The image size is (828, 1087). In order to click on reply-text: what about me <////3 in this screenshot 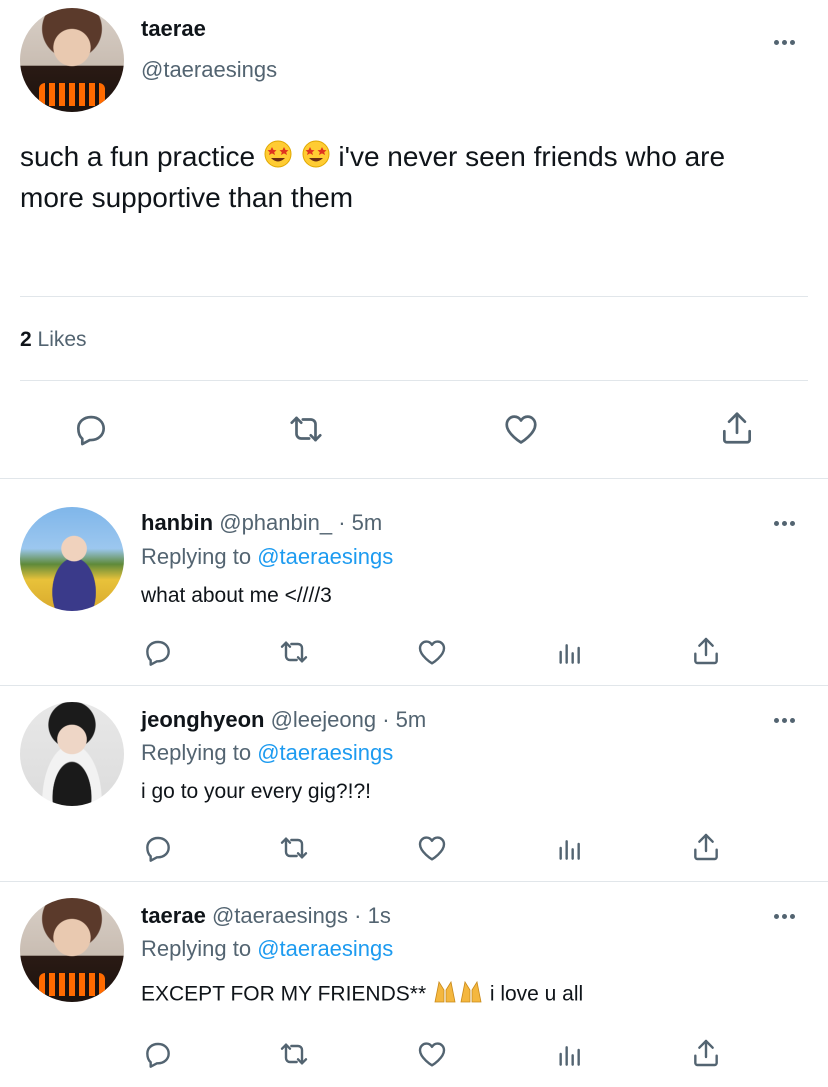, I will do `click(236, 595)`.